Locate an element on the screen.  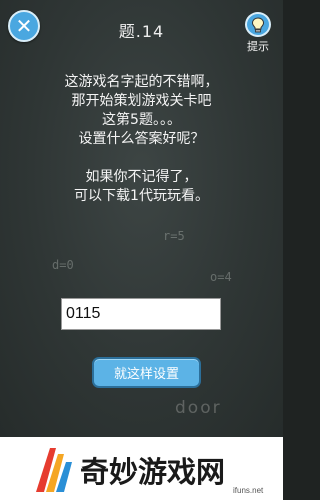
hint-button: 提示 is located at coordinates (258, 33).